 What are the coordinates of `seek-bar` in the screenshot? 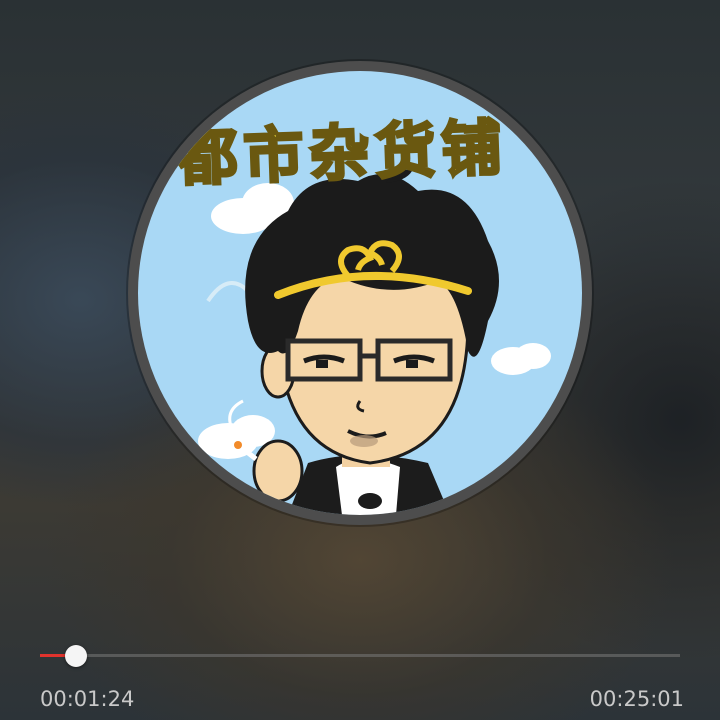 It's located at (360, 656).